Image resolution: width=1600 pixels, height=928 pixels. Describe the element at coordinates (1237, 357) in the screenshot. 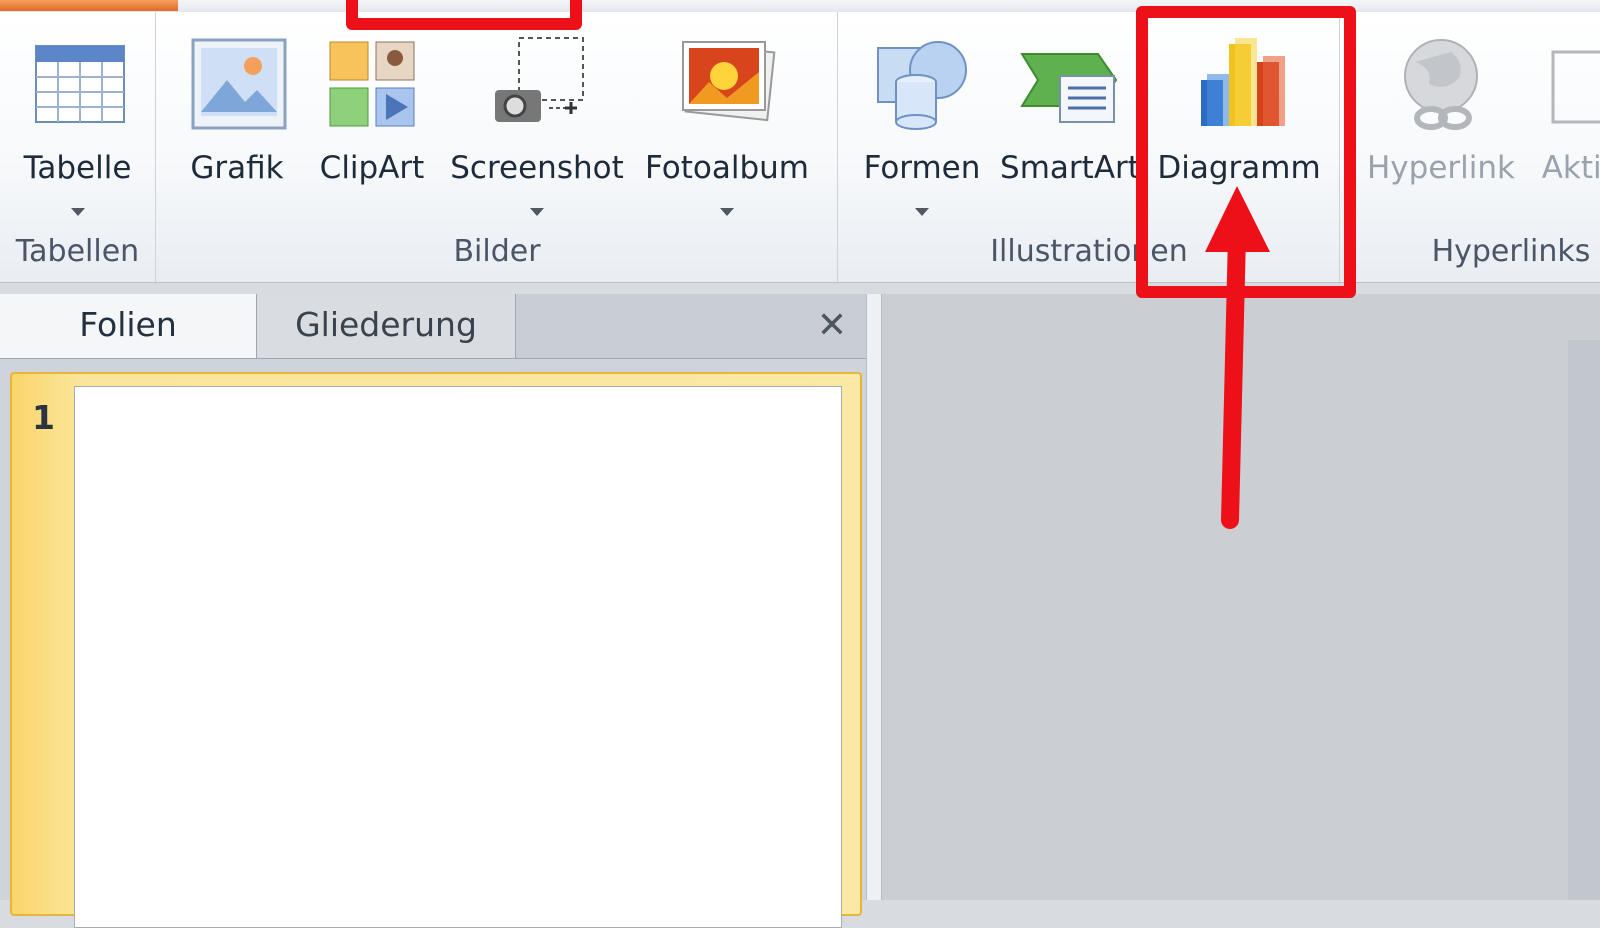

I see `arrow-annotation` at that location.